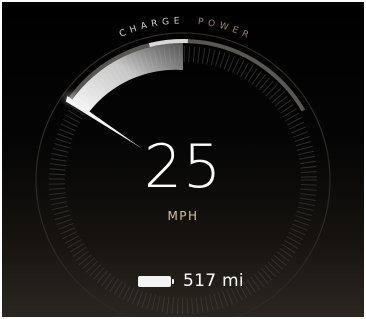 This screenshot has width=366, height=319. I want to click on battery-full-icon, so click(156, 281).